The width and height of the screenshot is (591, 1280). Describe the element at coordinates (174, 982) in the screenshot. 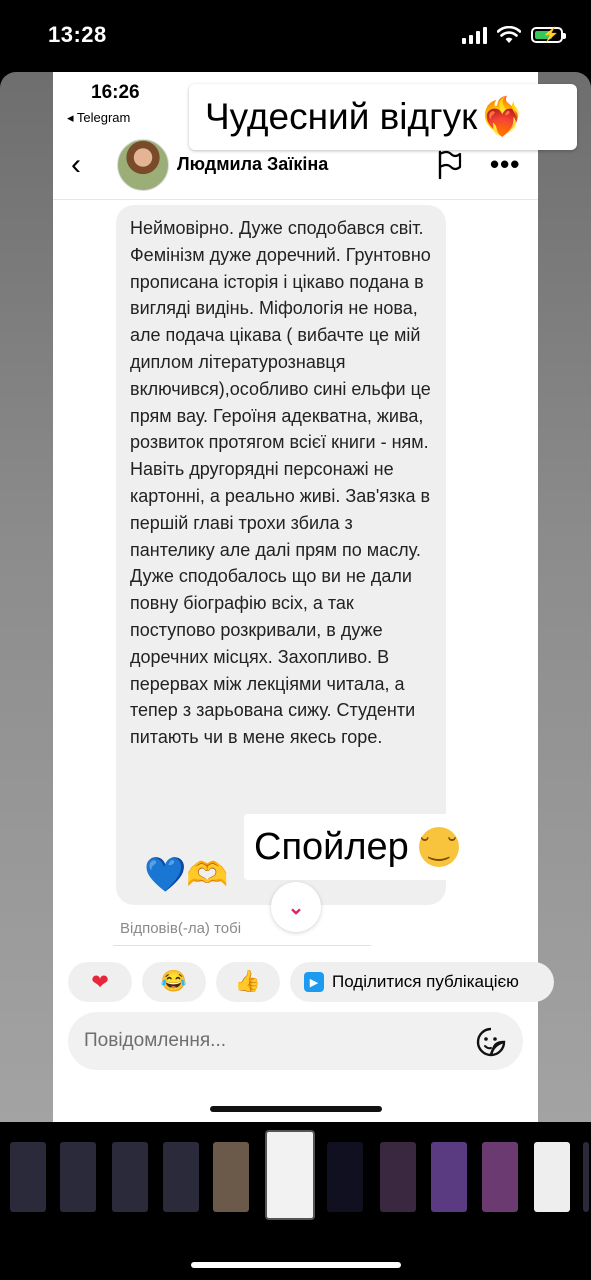

I see `reaction-laugh: 😂` at that location.